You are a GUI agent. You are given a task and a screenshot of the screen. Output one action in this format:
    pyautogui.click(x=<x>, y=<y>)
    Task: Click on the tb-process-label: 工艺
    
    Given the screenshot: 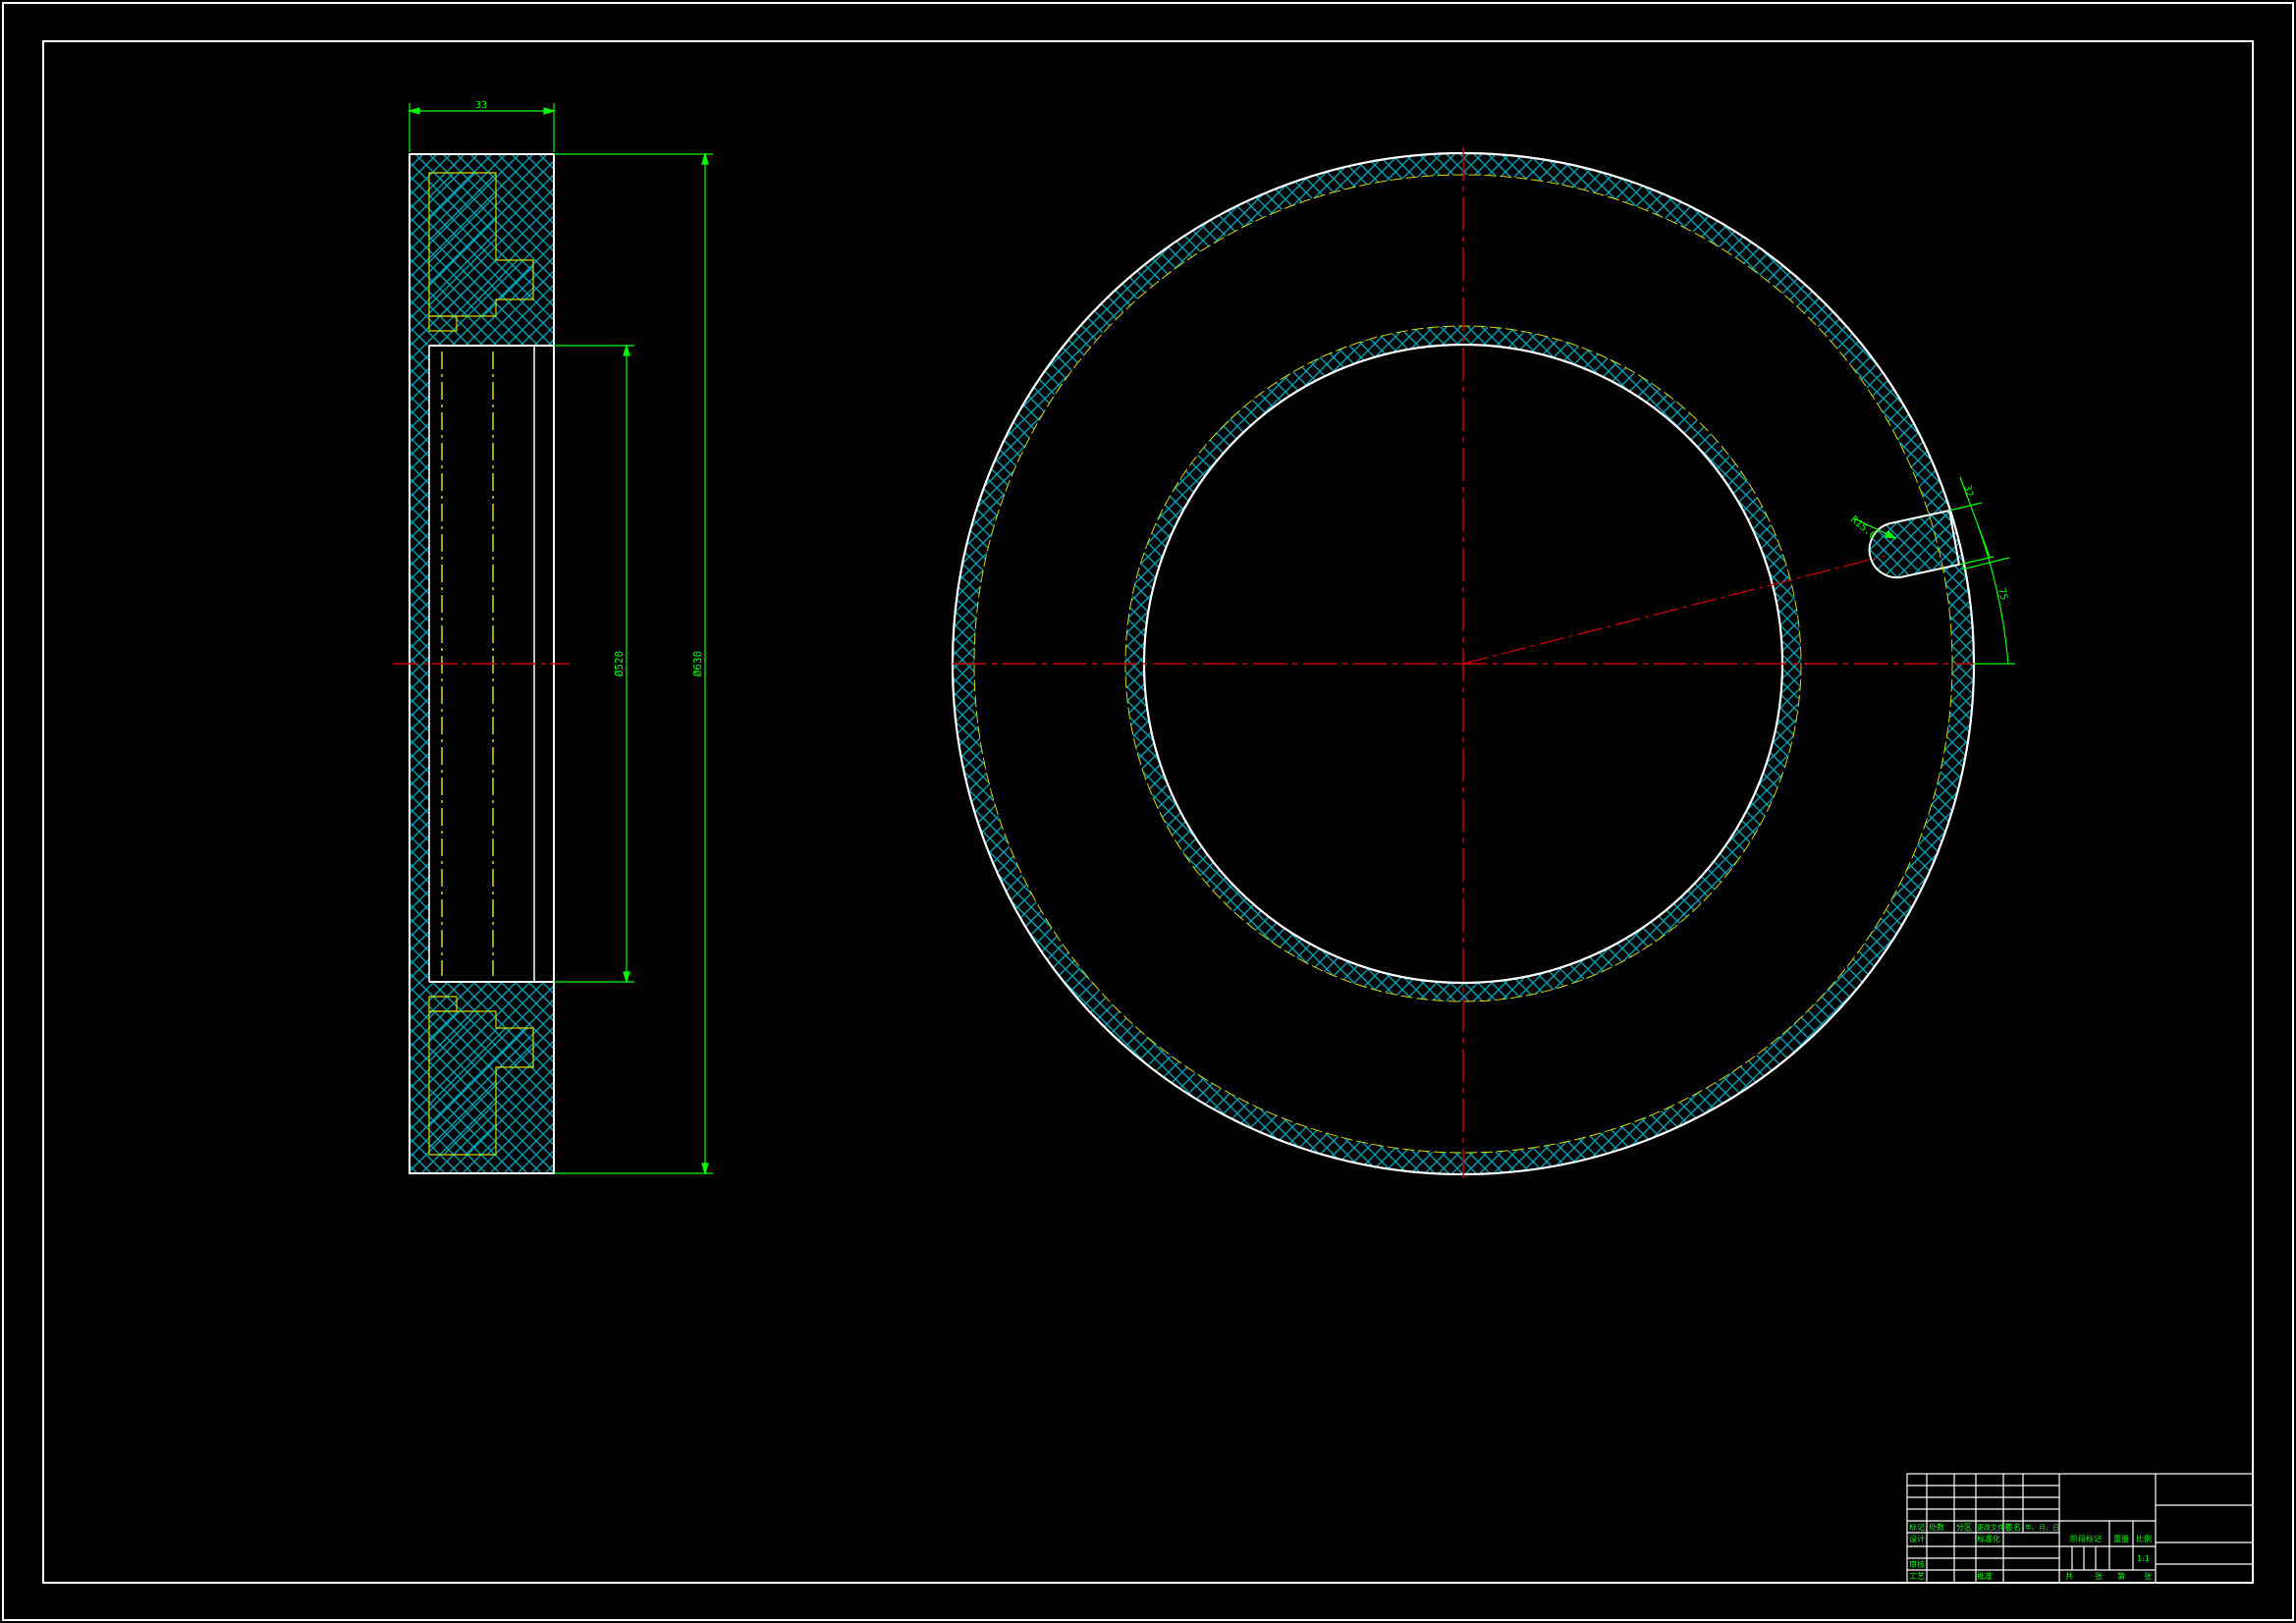 What is the action you would take?
    pyautogui.click(x=1917, y=1576)
    